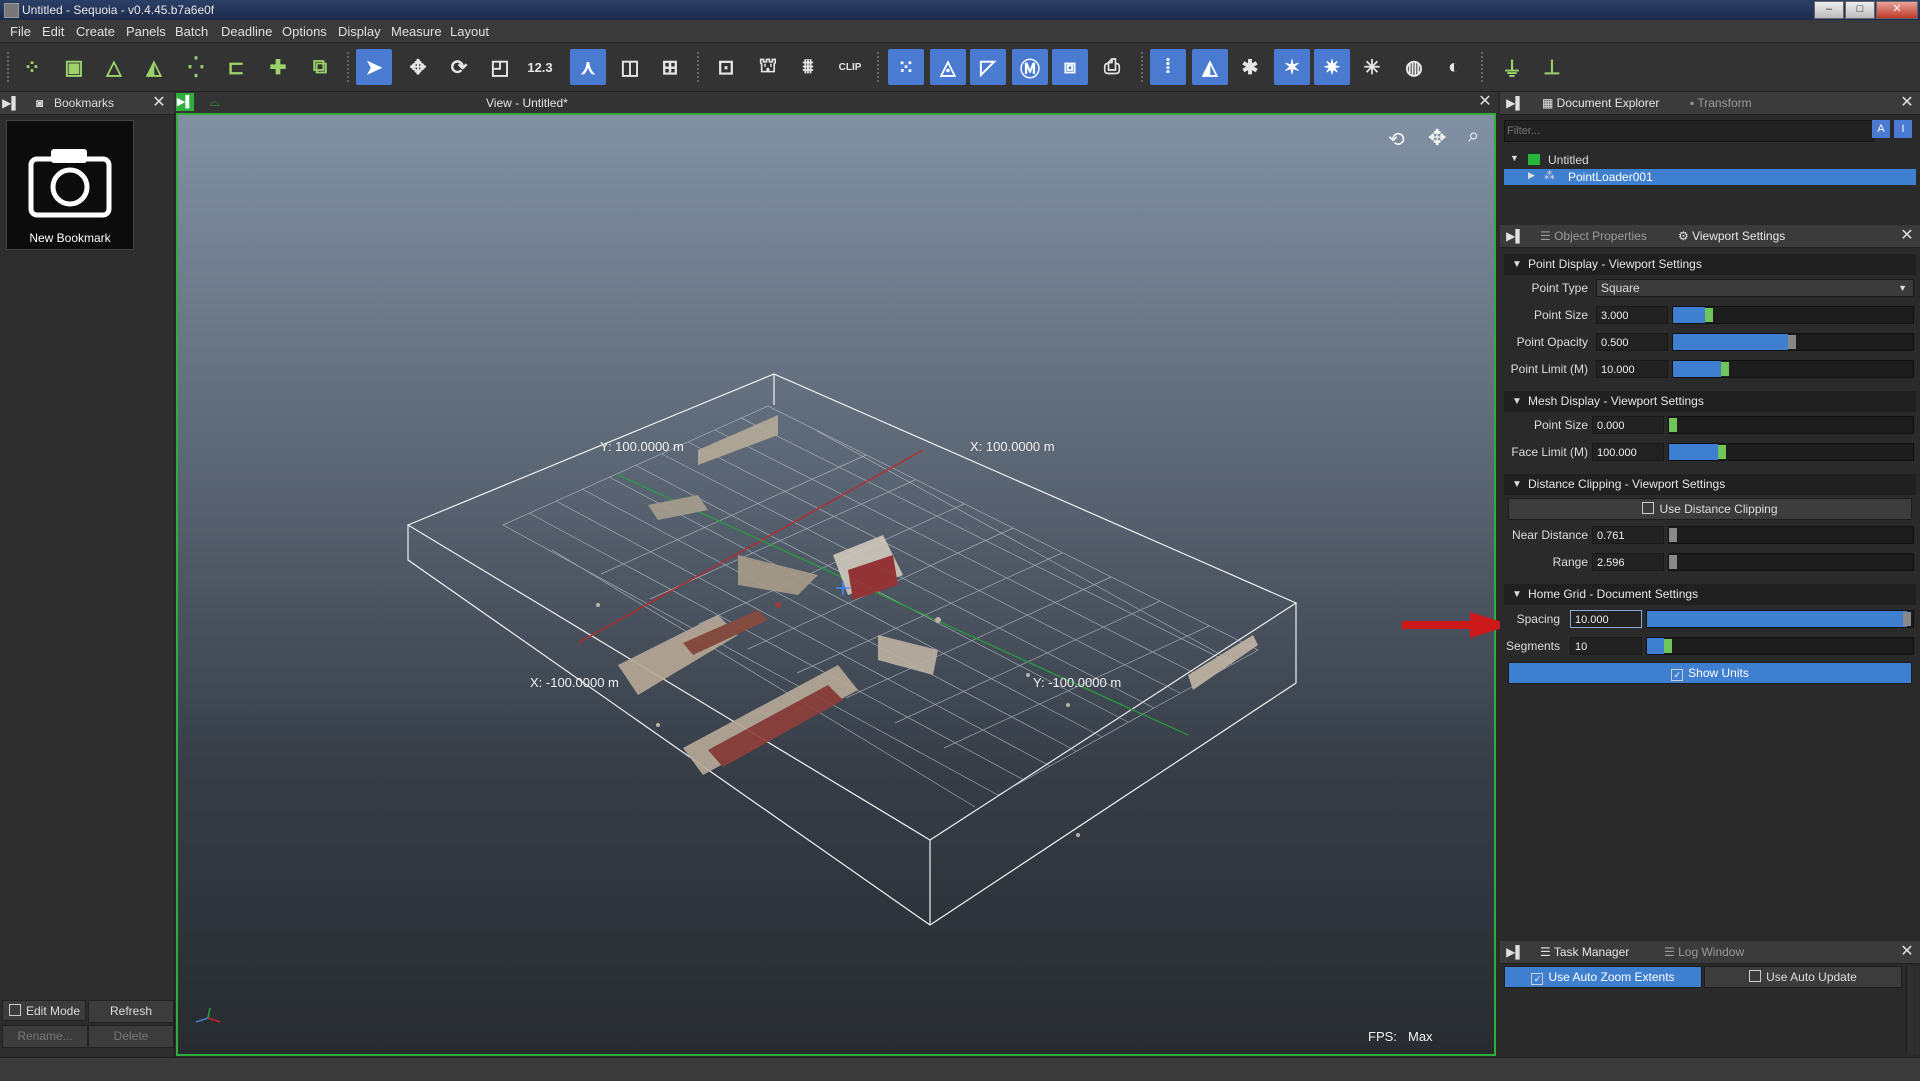 Image resolution: width=1920 pixels, height=1081 pixels. Describe the element at coordinates (1731, 236) in the screenshot. I see `tab-viewport-settings: ⚙ Viewport Settings` at that location.